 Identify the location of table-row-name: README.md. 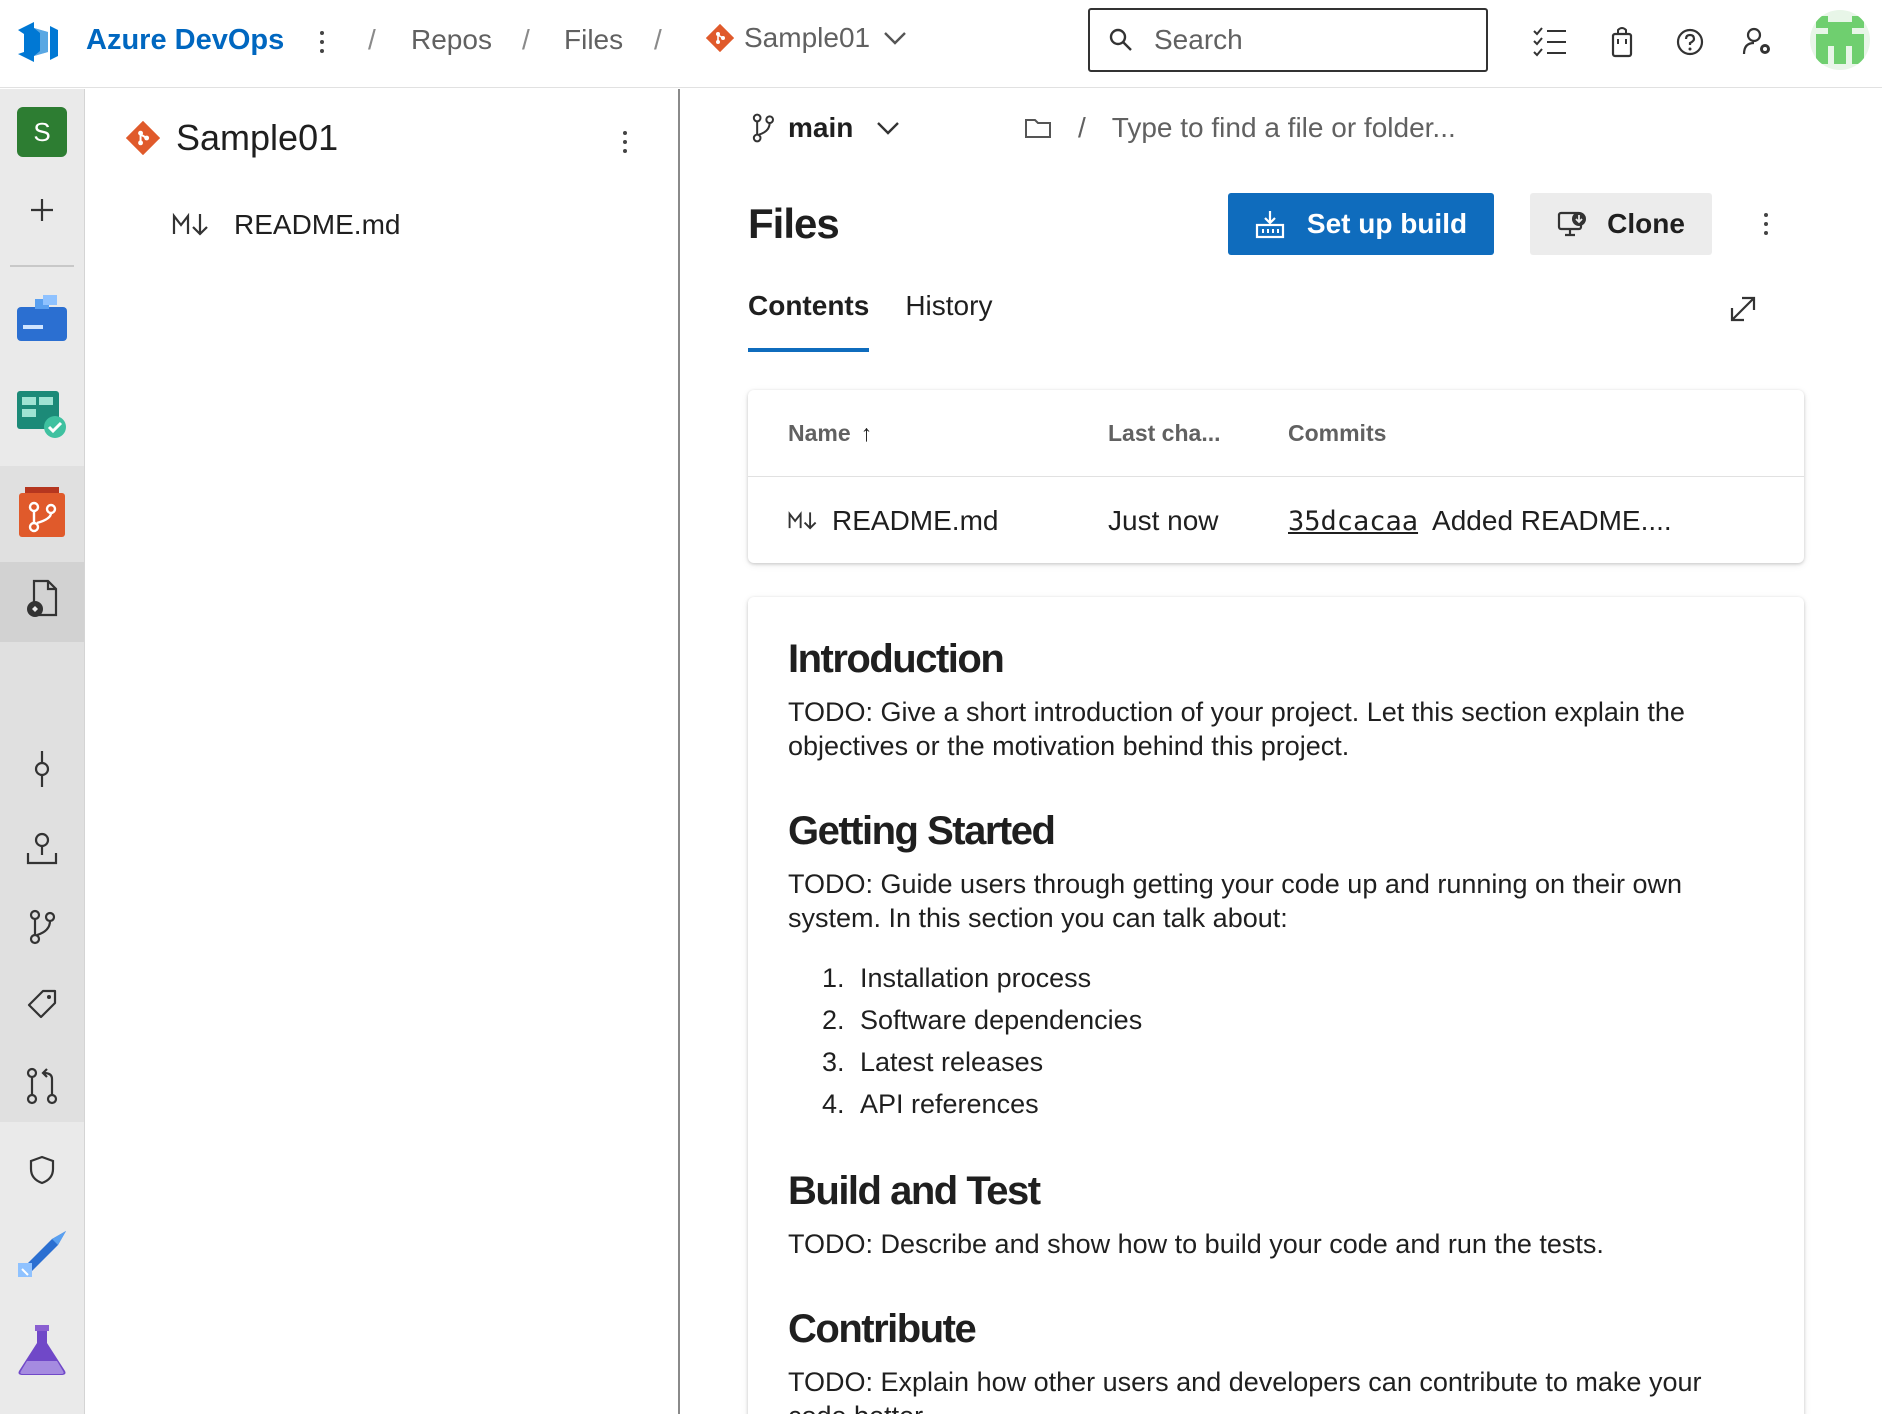
(893, 521).